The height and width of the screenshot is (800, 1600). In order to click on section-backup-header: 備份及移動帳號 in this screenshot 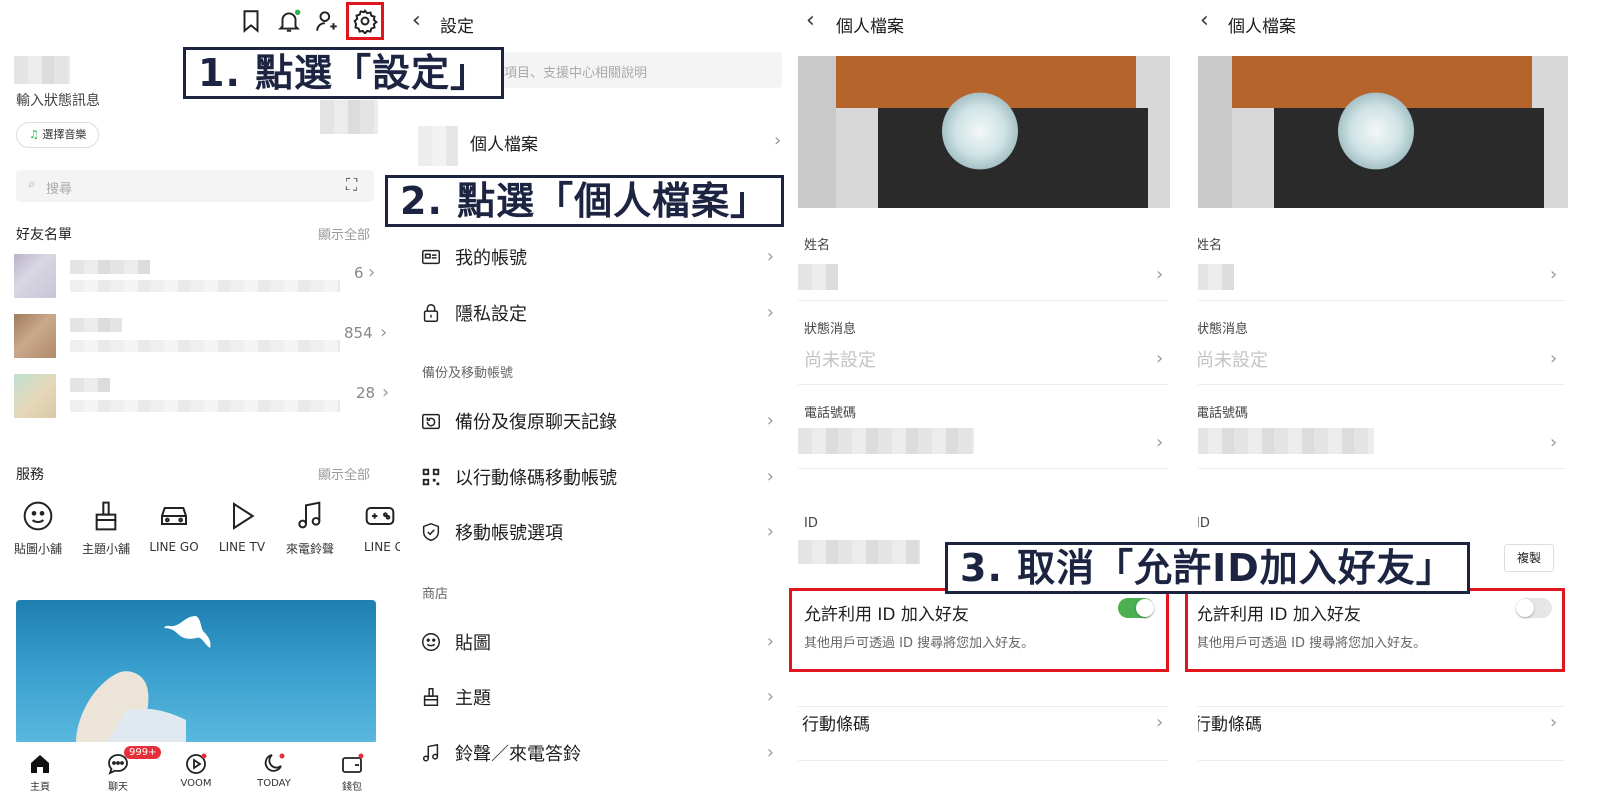, I will do `click(468, 373)`.